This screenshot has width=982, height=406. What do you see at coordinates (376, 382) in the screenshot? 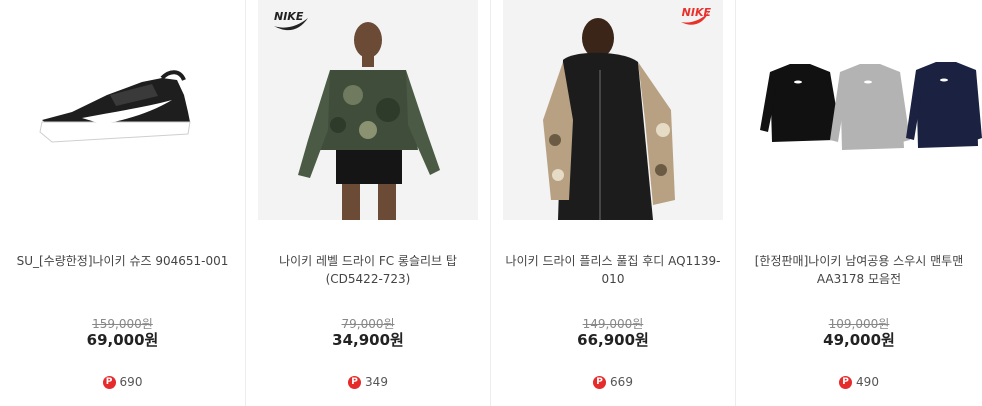
I see `points-value: 349` at bounding box center [376, 382].